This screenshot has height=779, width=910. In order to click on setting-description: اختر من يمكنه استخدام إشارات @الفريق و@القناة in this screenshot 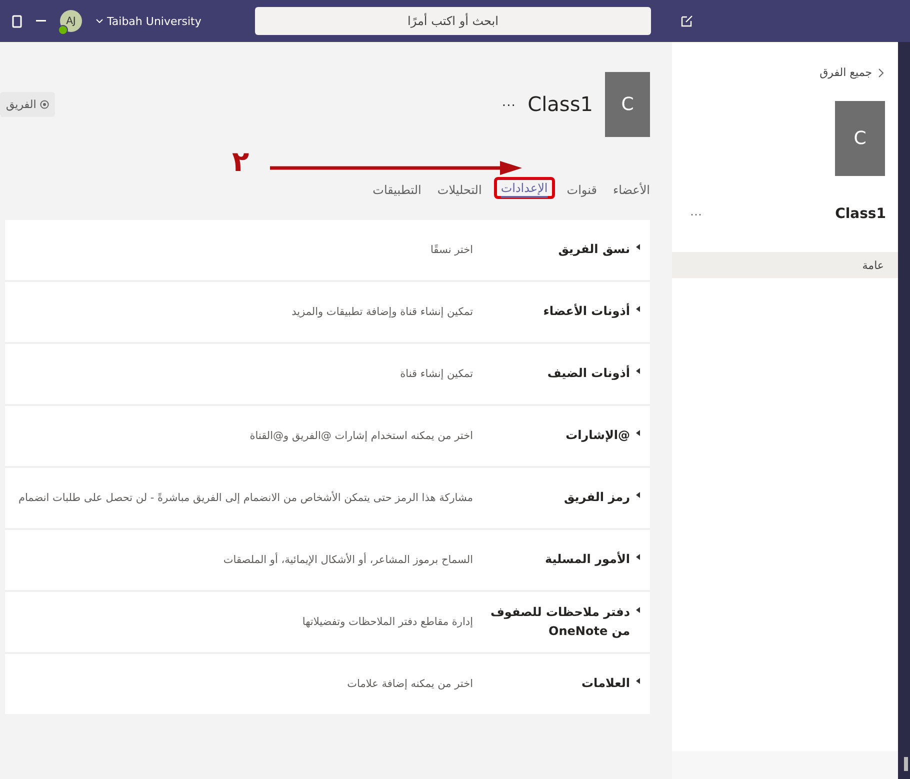, I will do `click(360, 436)`.